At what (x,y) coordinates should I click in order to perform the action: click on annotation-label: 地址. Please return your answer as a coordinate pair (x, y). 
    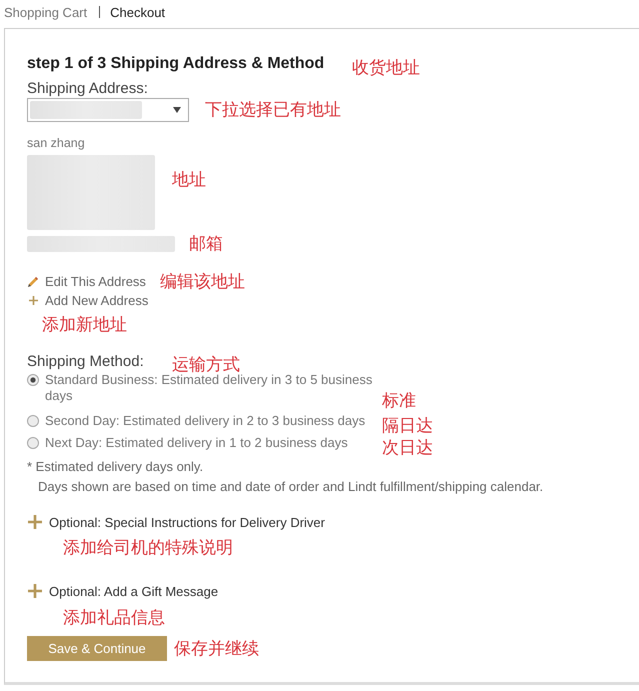
    Looking at the image, I should click on (189, 180).